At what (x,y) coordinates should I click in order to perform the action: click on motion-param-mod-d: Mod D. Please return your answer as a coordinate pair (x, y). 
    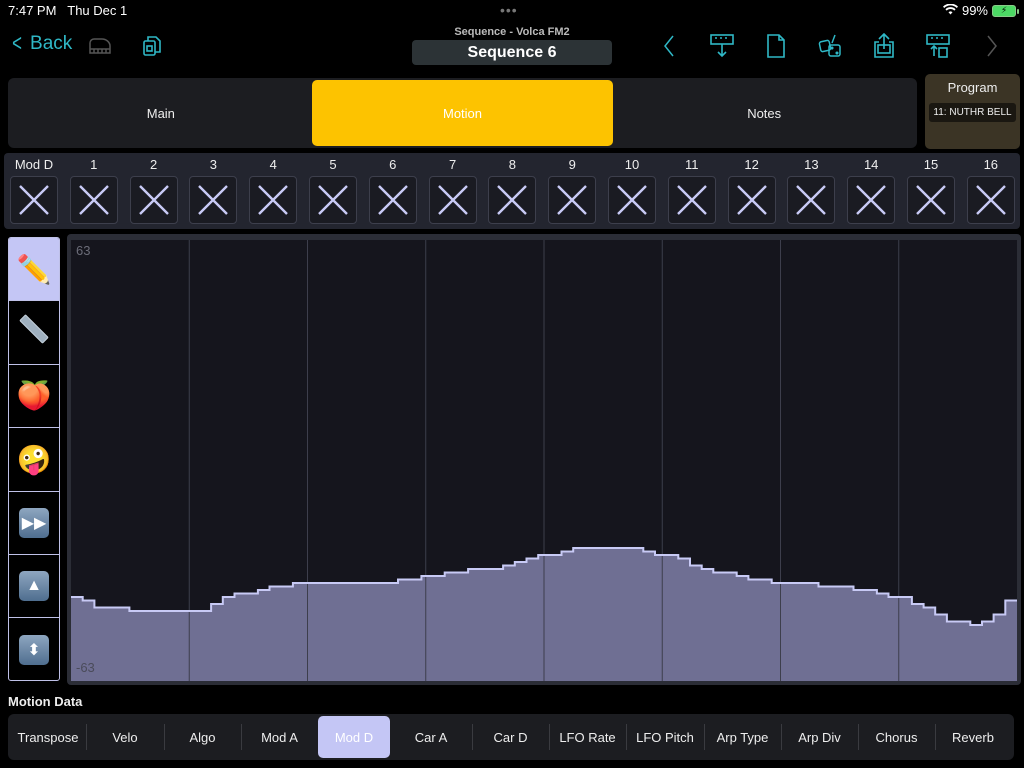
    Looking at the image, I should click on (354, 737).